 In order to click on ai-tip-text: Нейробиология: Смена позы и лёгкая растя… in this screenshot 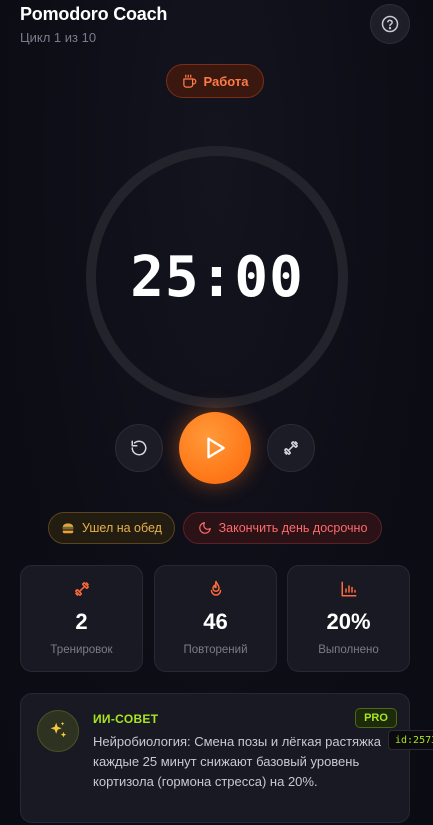, I will do `click(237, 761)`.